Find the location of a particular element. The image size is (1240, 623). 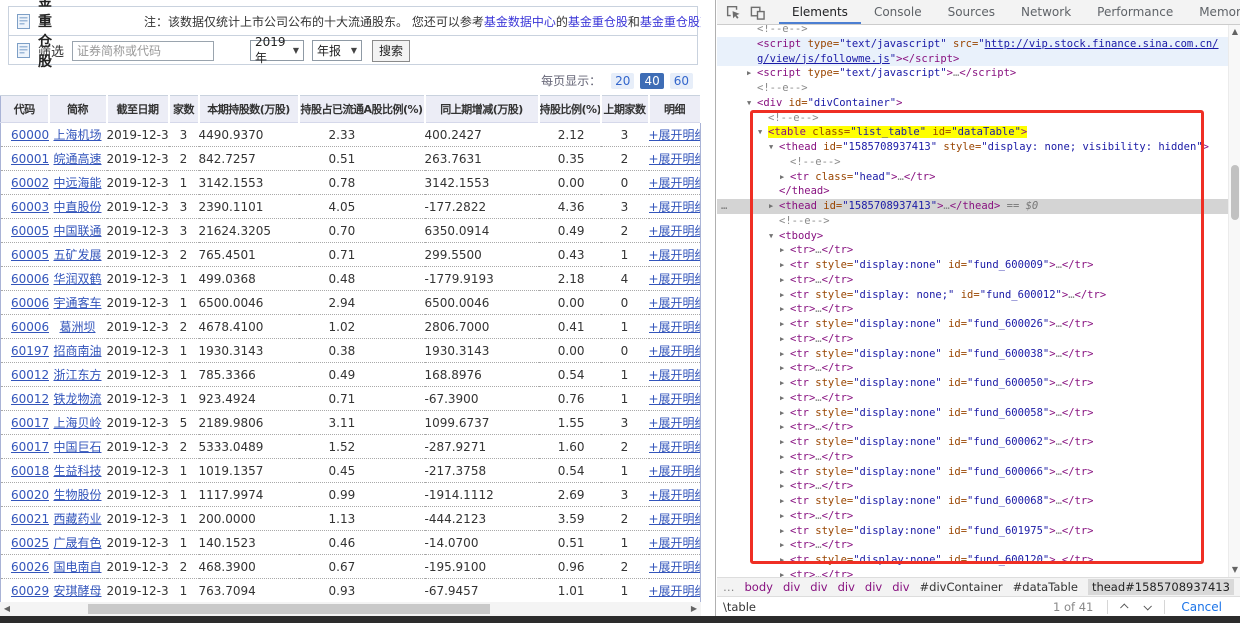

stock-code-link: 600120 is located at coordinates (30, 375).